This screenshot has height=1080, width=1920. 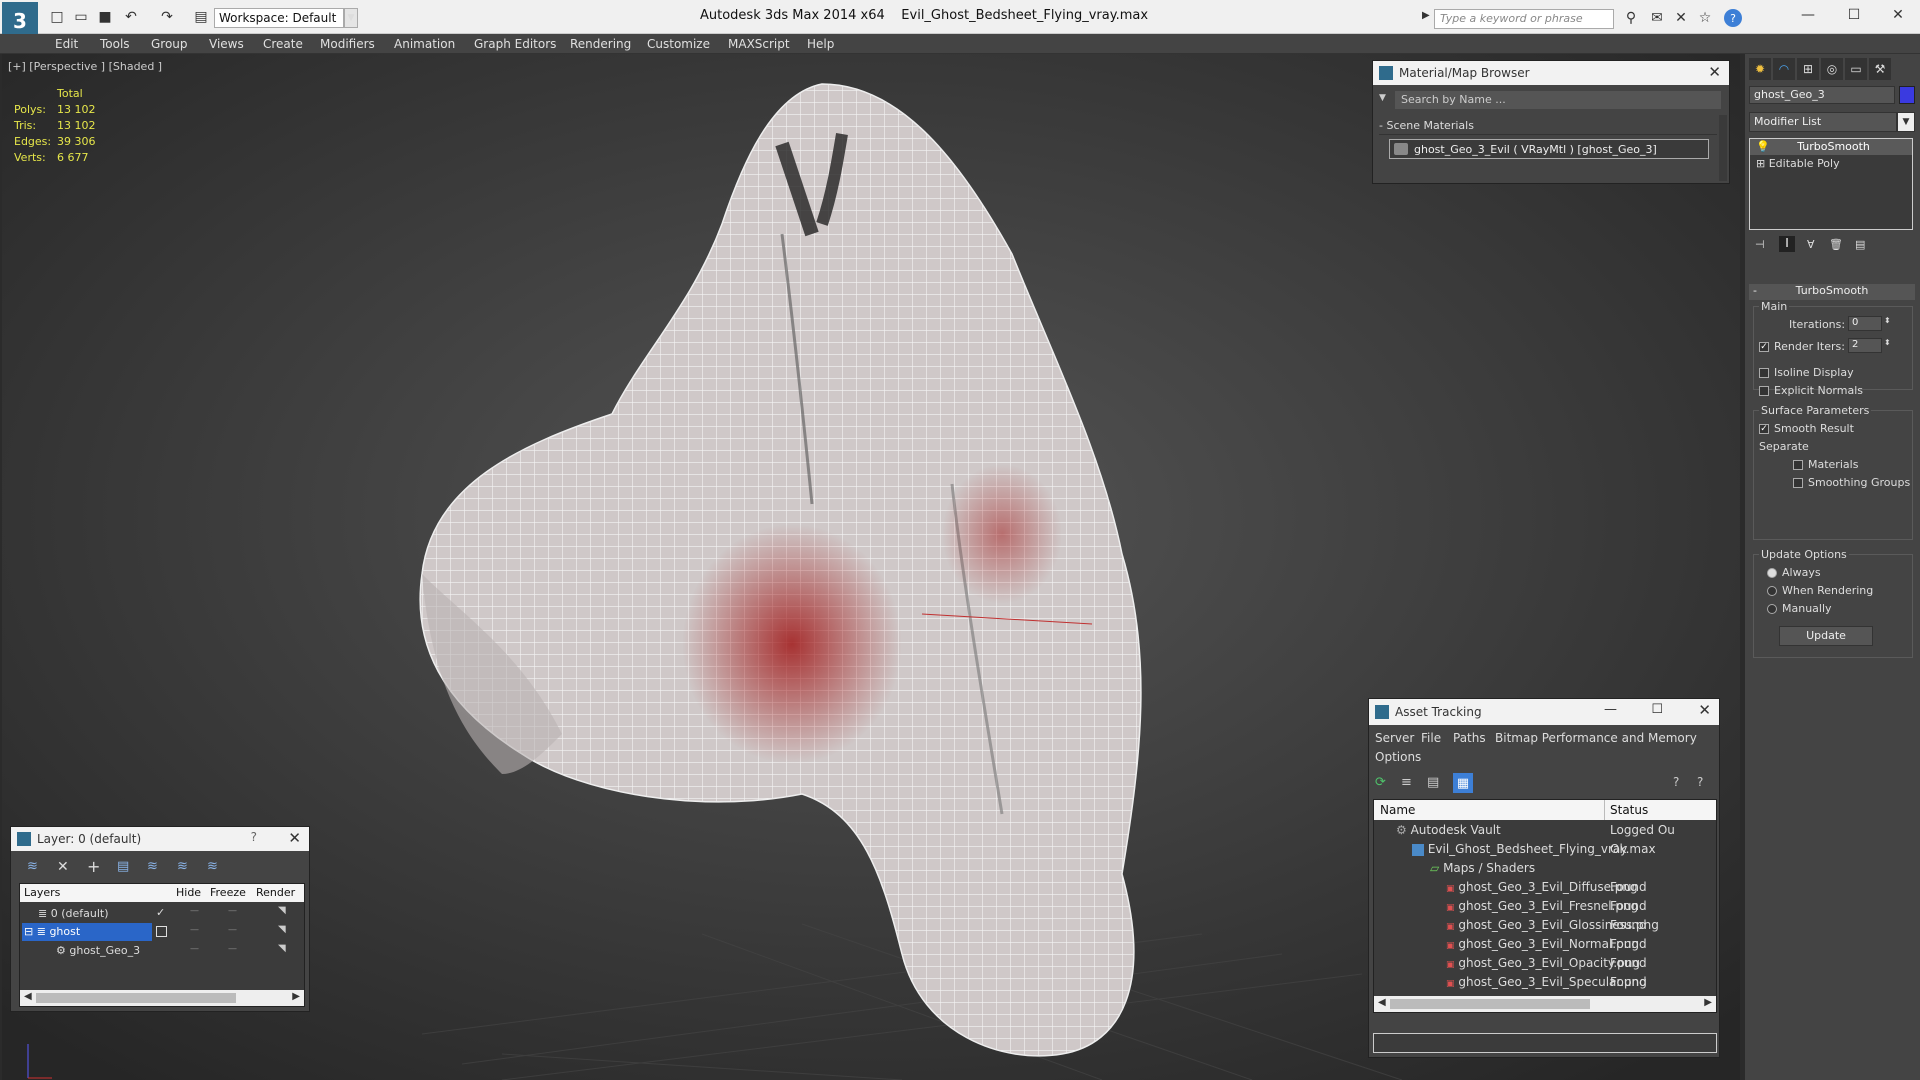 I want to click on iterations-spinner: 0, so click(x=1865, y=323).